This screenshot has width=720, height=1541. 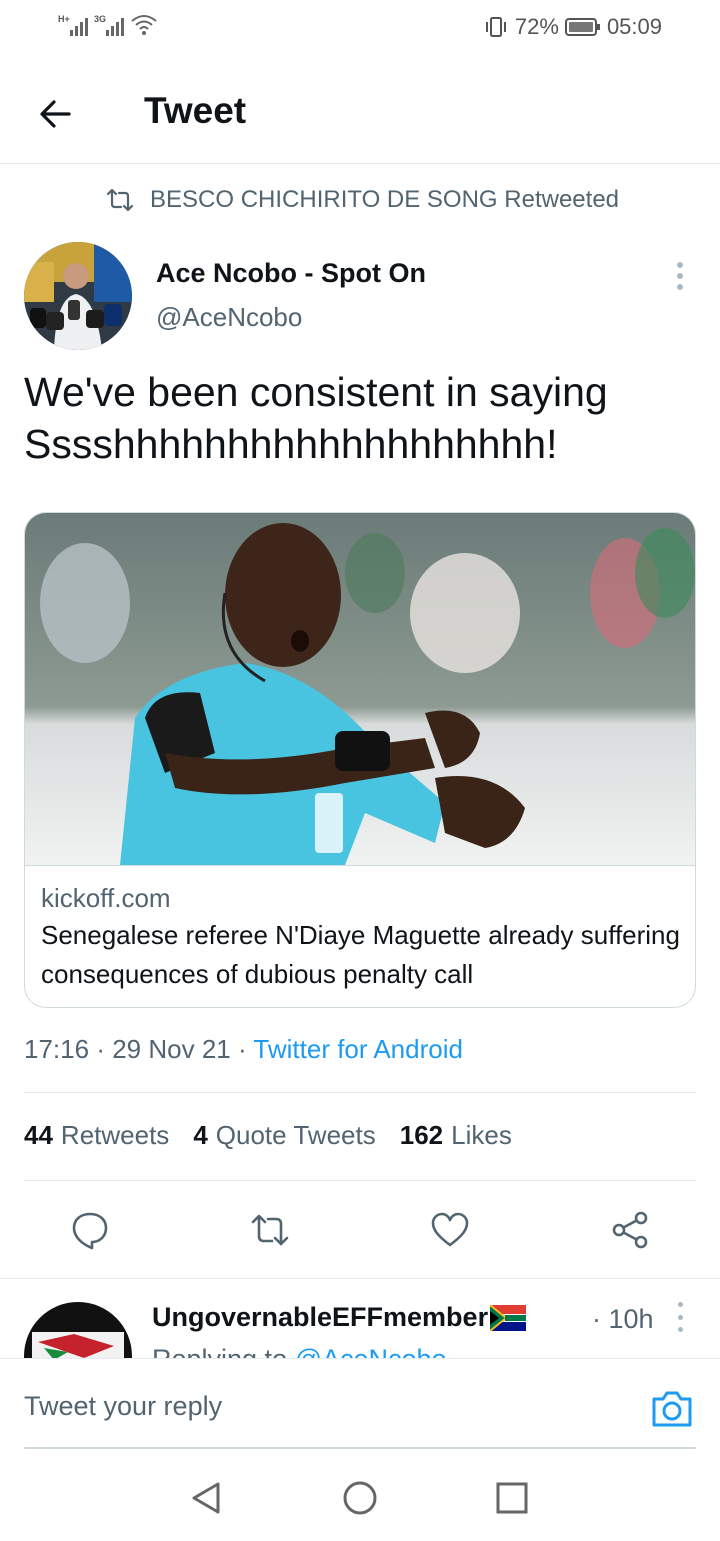 I want to click on reply-avatar, so click(x=78, y=1330).